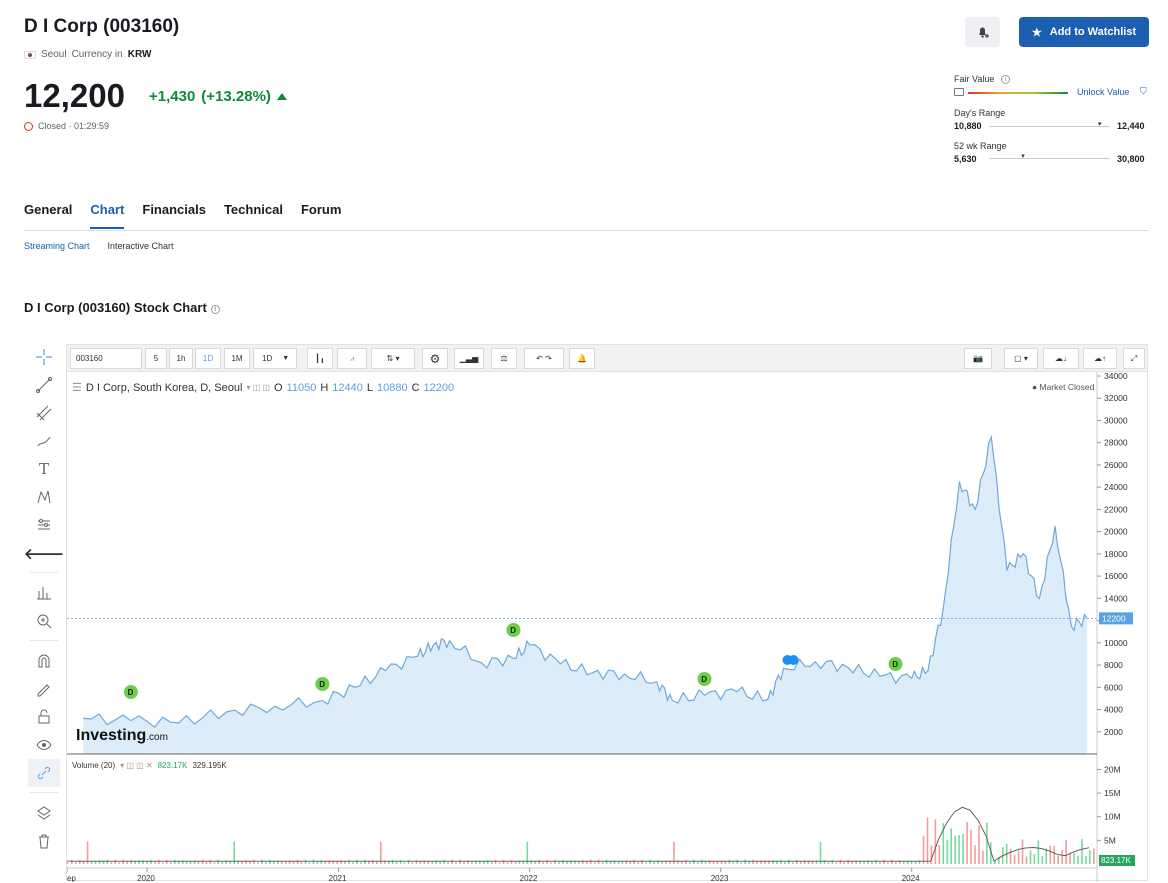 Image resolution: width=1168 pixels, height=883 pixels. Describe the element at coordinates (44, 441) in the screenshot. I see `brush-icon` at that location.